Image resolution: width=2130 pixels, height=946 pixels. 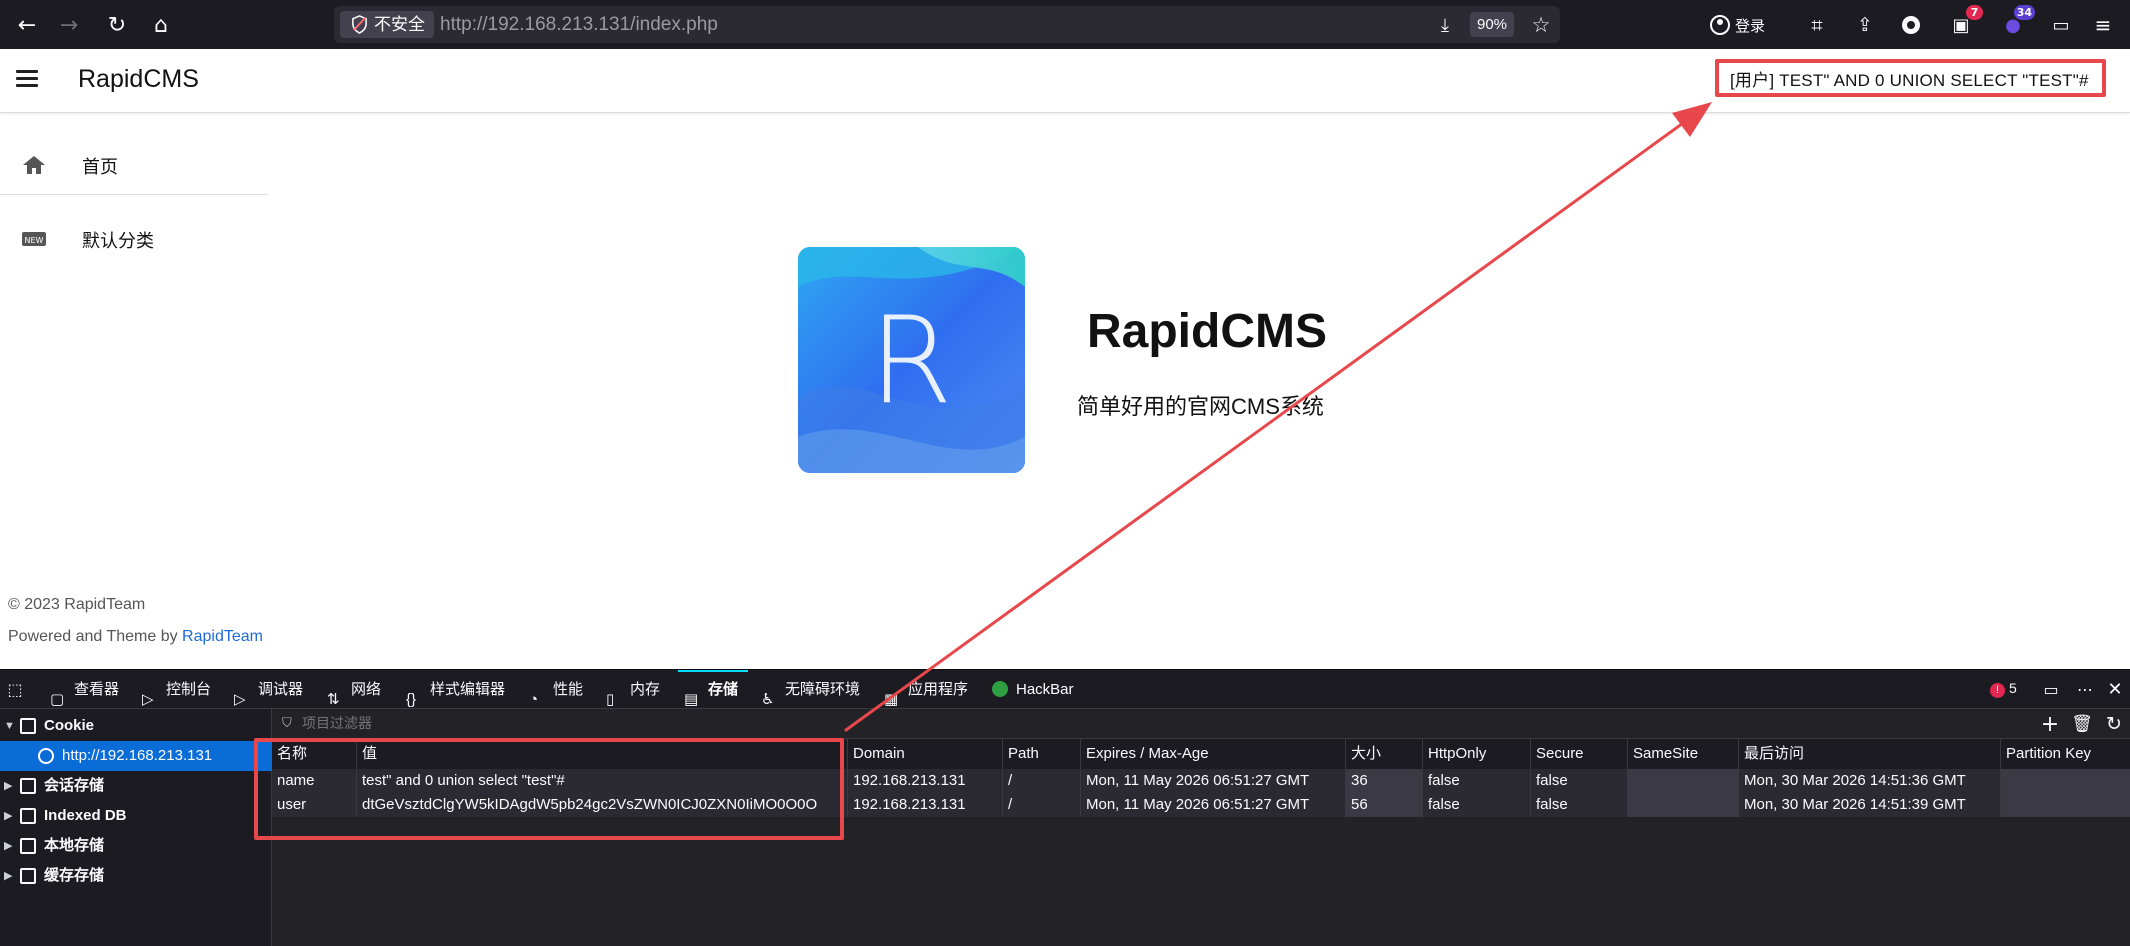 I want to click on tab-console: ▷ 控制台, so click(x=175, y=689).